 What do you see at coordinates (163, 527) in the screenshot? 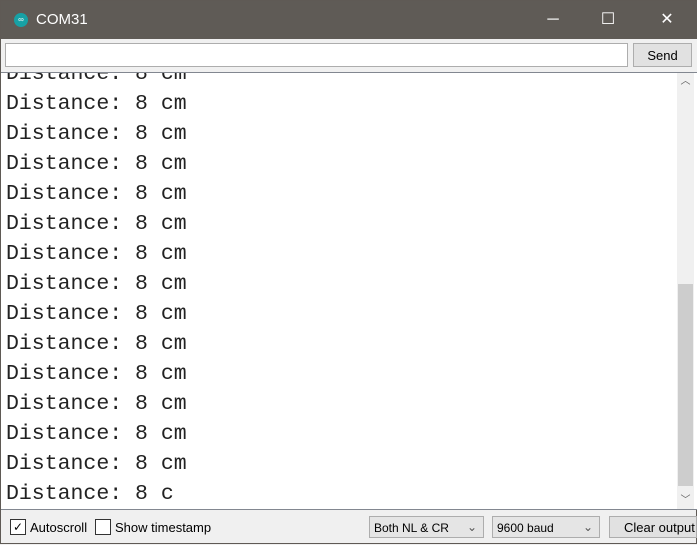
I see `timestamp-label: Show timestamp` at bounding box center [163, 527].